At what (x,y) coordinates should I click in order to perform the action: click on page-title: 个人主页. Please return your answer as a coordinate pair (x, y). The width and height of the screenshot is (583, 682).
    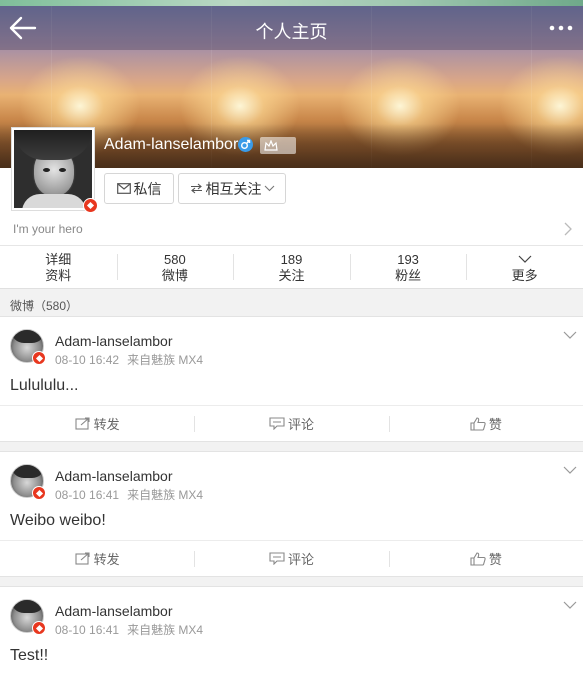
    Looking at the image, I should click on (291, 32).